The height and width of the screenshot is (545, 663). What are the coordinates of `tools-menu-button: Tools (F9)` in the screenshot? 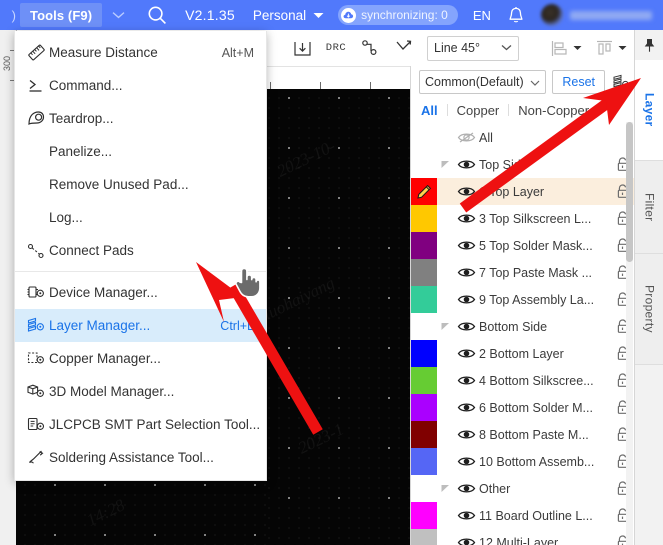 It's located at (61, 15).